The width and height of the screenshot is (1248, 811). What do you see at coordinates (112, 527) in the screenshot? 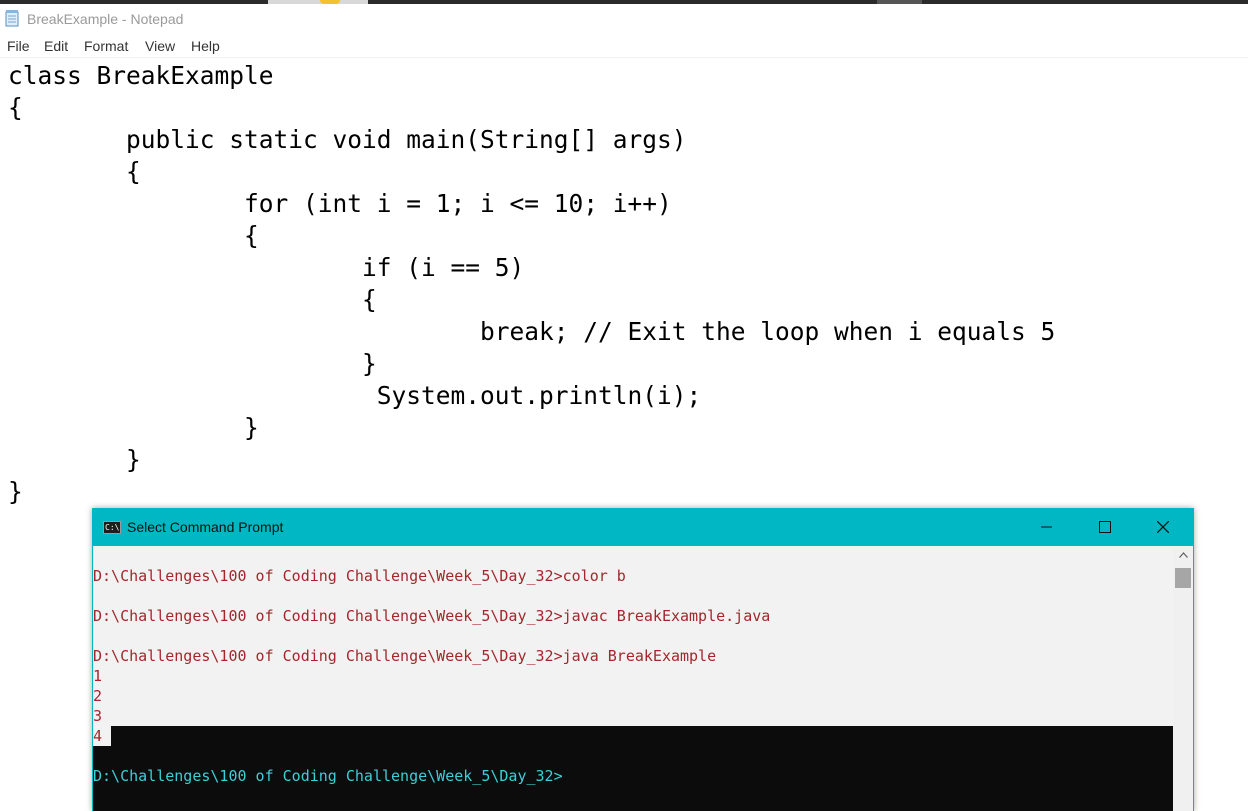
I see `cmd-icon: C:\` at bounding box center [112, 527].